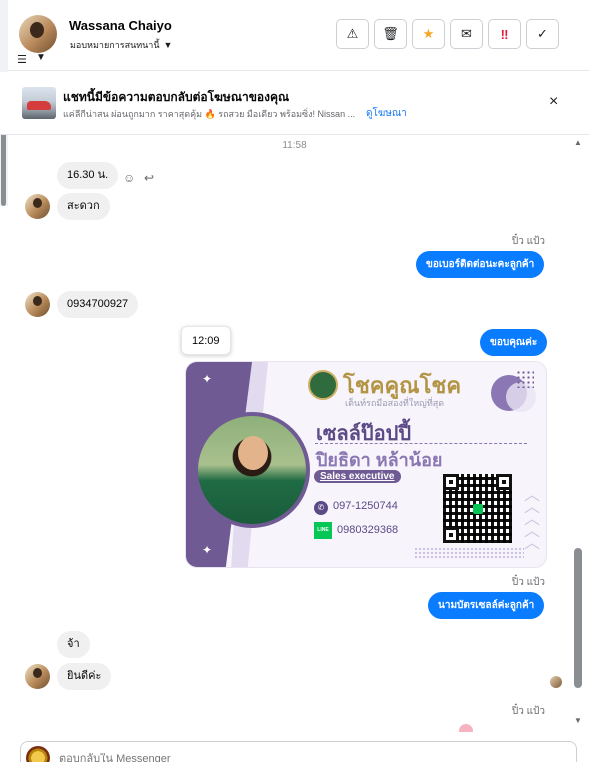 This screenshot has height=762, width=589. I want to click on line-icon: LINE, so click(323, 530).